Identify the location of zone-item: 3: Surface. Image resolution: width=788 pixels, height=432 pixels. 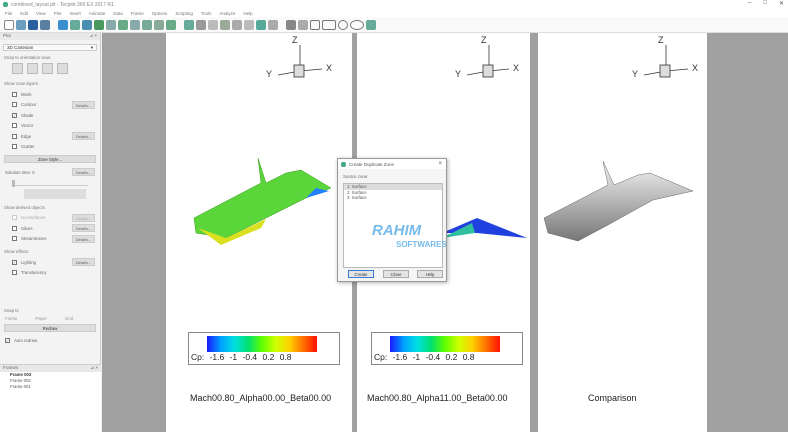
(393, 198).